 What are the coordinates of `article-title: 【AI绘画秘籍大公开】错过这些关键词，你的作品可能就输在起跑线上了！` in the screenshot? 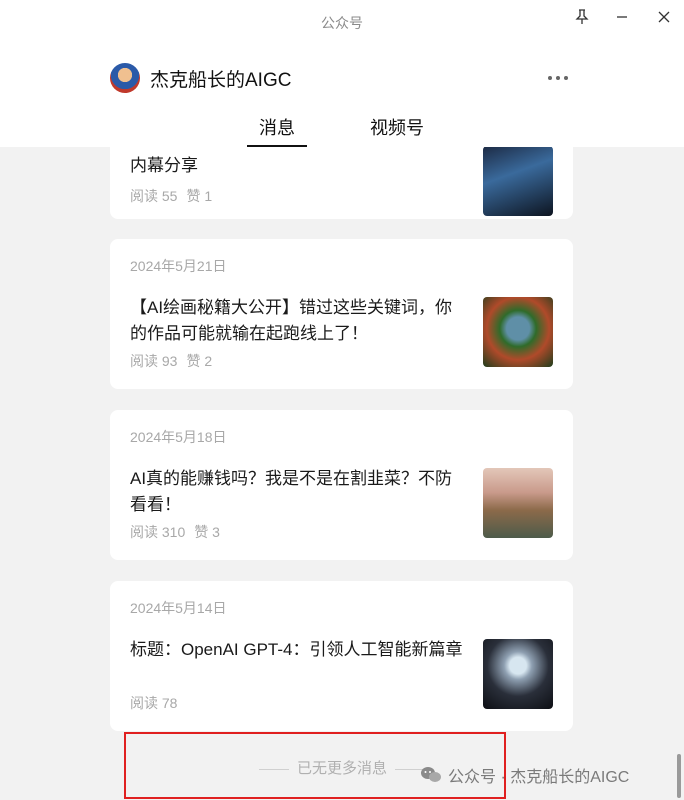 It's located at (299, 321).